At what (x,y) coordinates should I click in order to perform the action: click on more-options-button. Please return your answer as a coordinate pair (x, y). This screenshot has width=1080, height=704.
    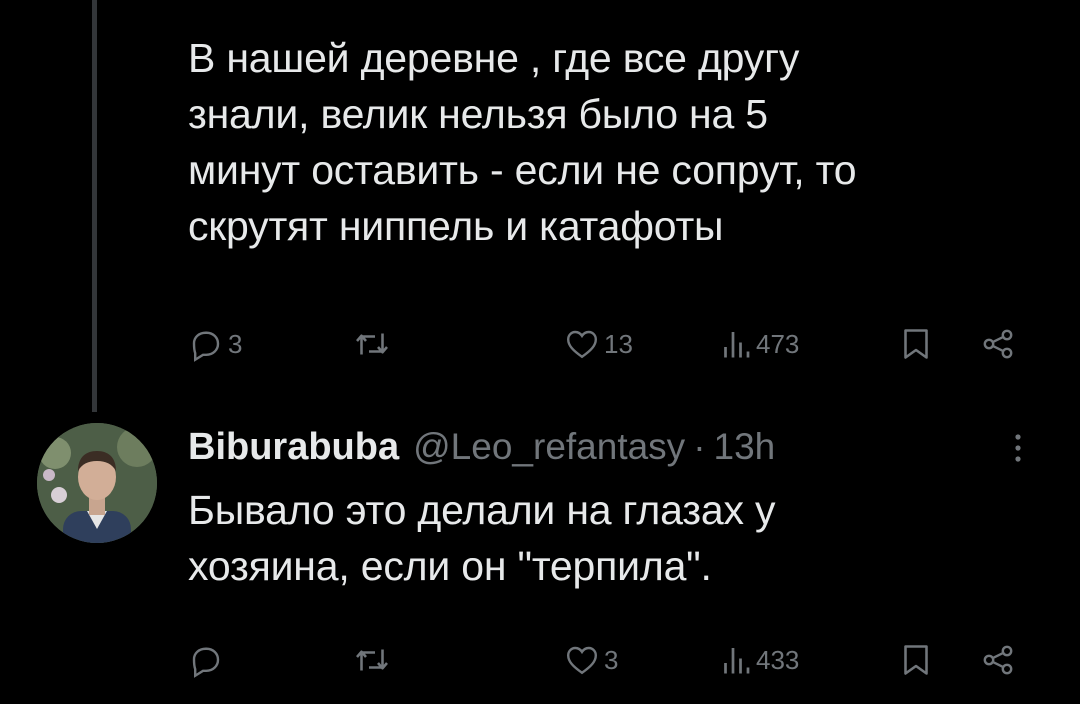
    Looking at the image, I should click on (1018, 448).